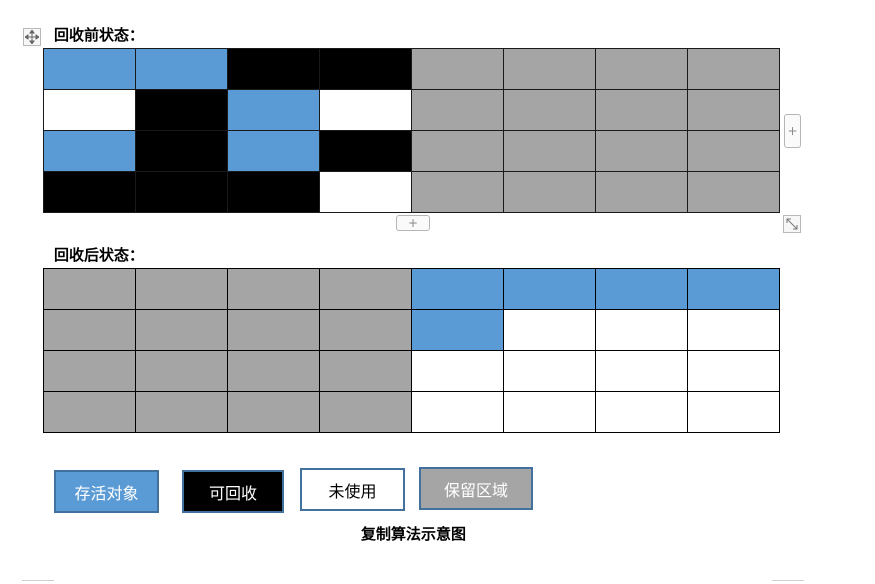  I want to click on legend-reserved-area: 保留区域, so click(476, 488).